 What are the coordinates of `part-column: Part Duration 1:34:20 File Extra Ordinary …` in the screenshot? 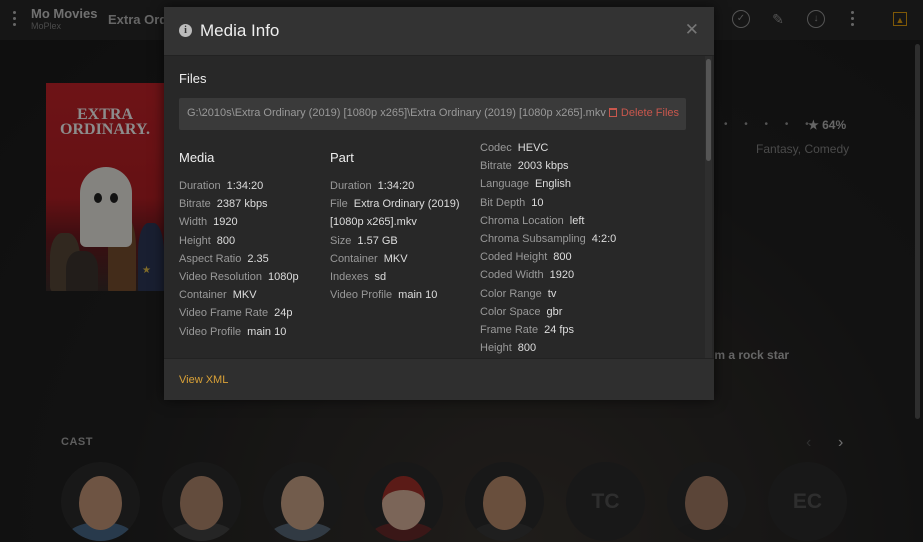 It's located at (395, 226).